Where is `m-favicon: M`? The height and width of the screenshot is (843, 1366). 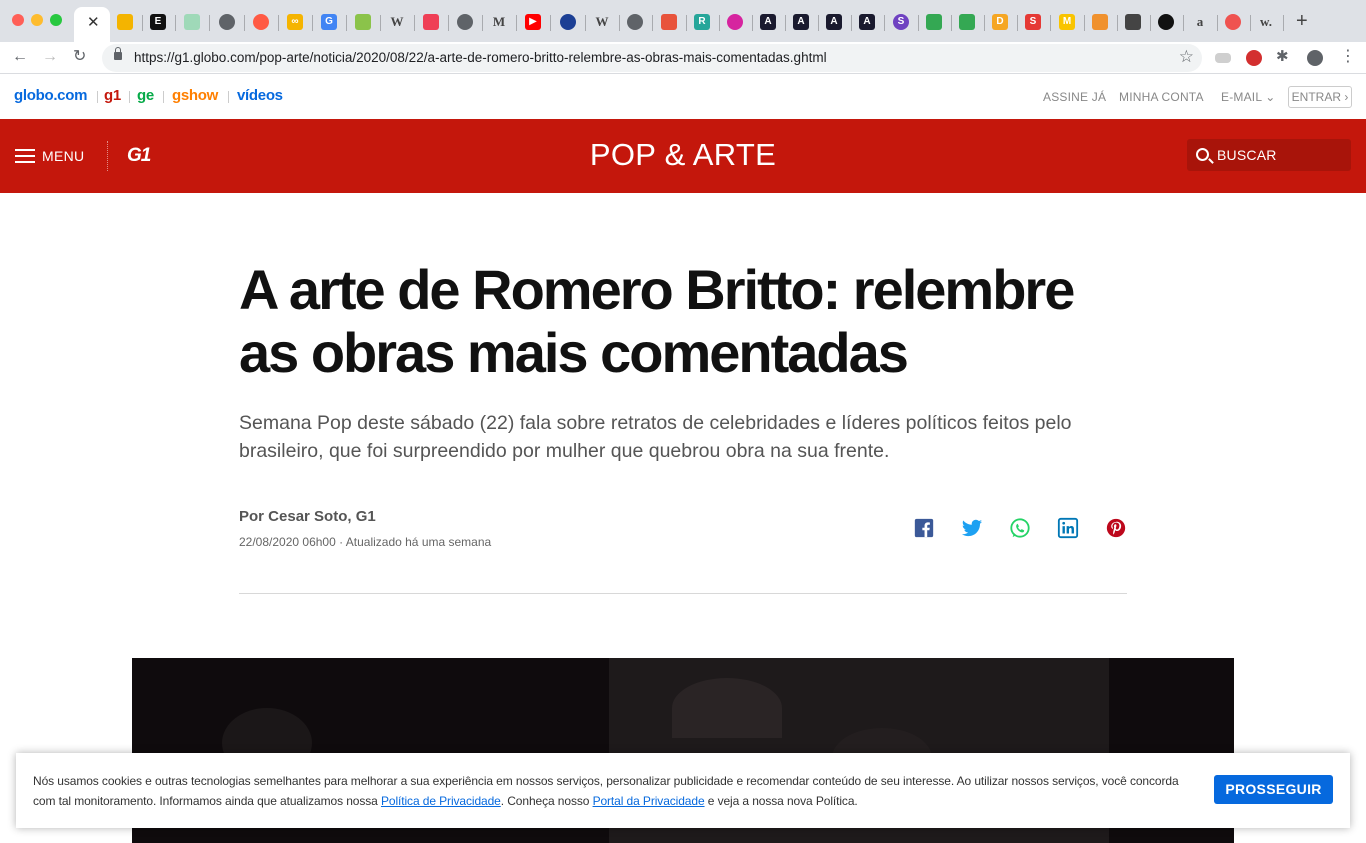 m-favicon: M is located at coordinates (1067, 22).